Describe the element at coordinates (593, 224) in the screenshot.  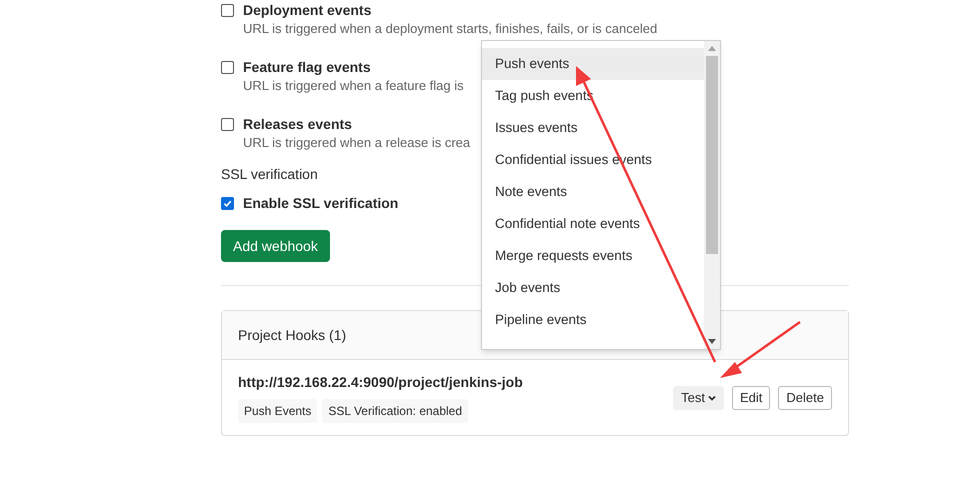
I see `dropdown-item: Confidential note events` at that location.